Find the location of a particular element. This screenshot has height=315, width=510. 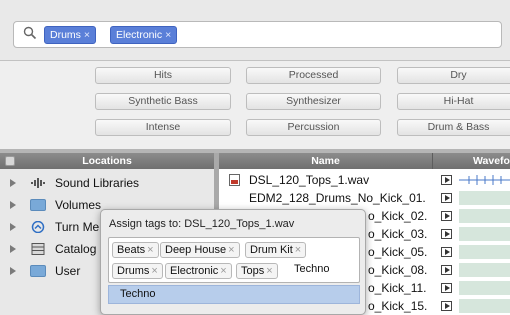

filter-button-processed: Processed is located at coordinates (313, 75).